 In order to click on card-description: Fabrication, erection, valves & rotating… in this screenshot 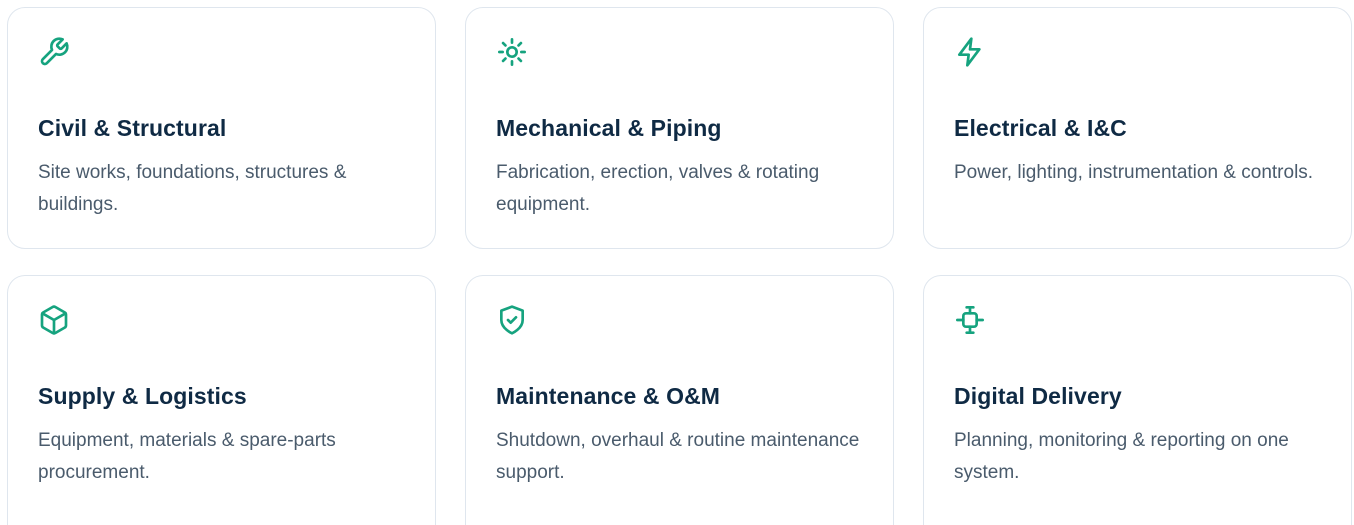, I will do `click(658, 188)`.